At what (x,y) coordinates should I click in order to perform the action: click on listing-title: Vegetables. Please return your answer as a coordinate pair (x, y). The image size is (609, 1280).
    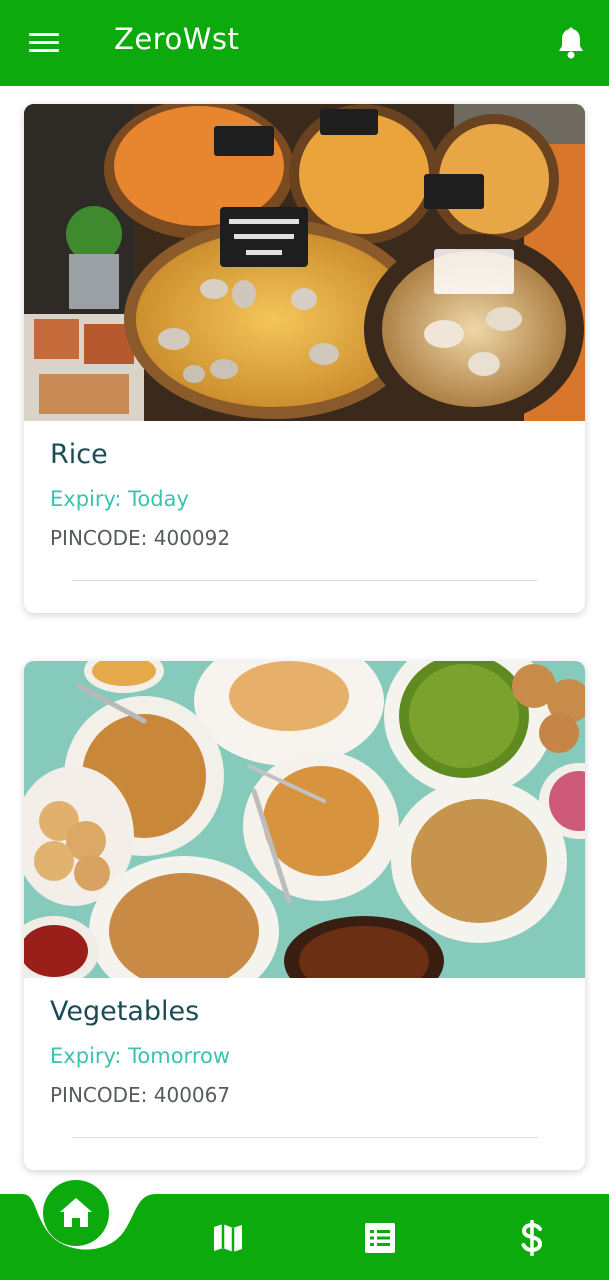
    Looking at the image, I should click on (125, 1011).